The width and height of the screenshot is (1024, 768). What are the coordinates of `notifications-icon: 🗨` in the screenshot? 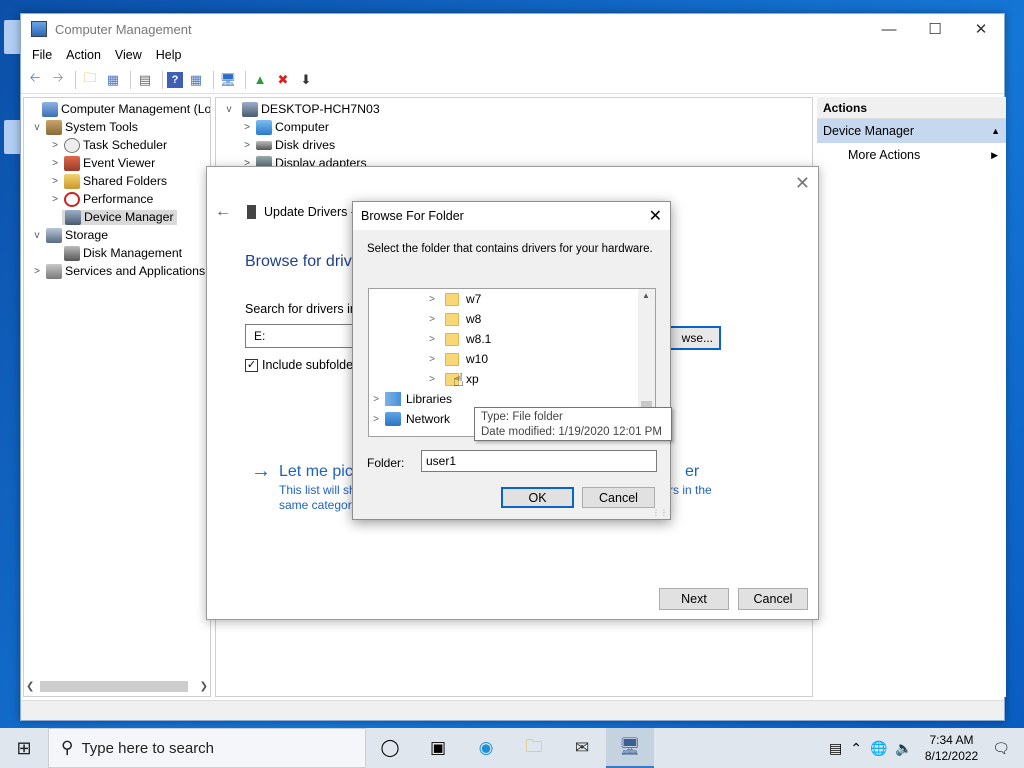 It's located at (1001, 748).